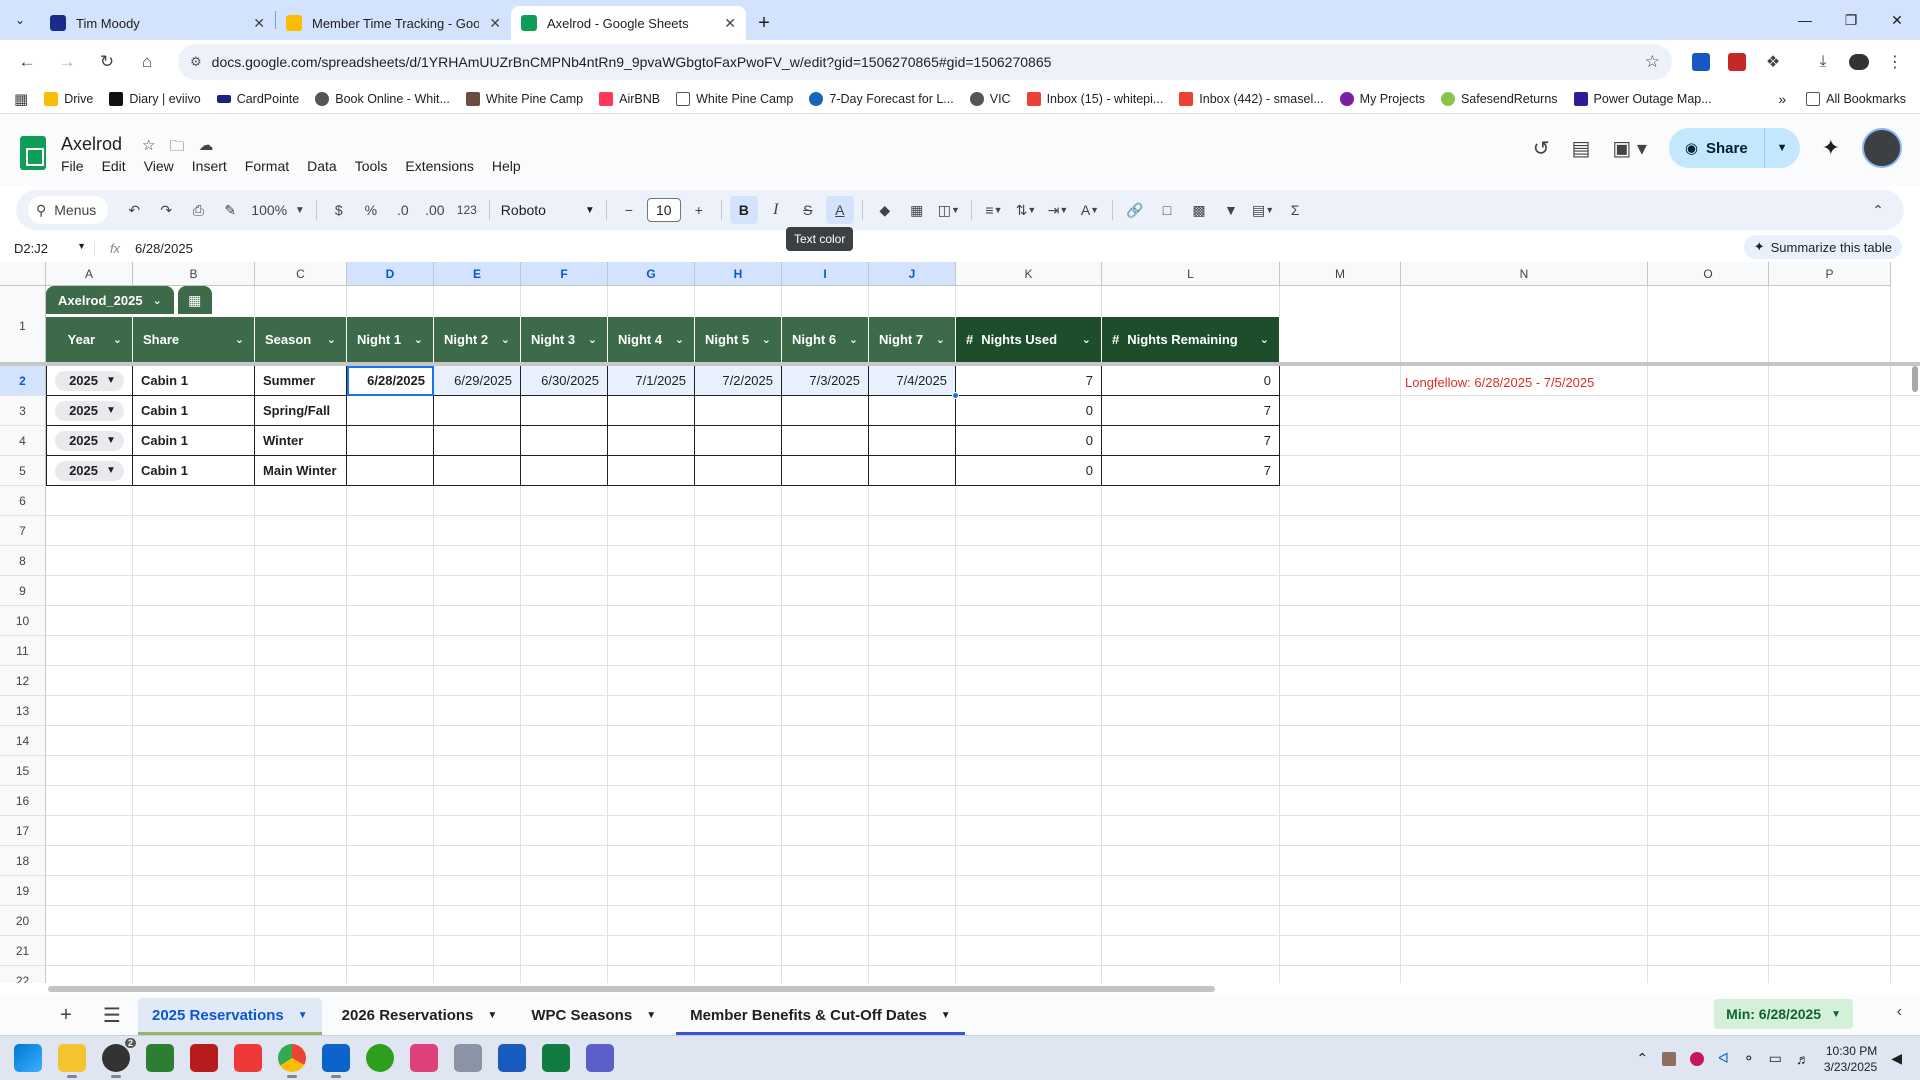 The image size is (1920, 1080). What do you see at coordinates (885, 210) in the screenshot?
I see `fill-color-icon: ◆` at bounding box center [885, 210].